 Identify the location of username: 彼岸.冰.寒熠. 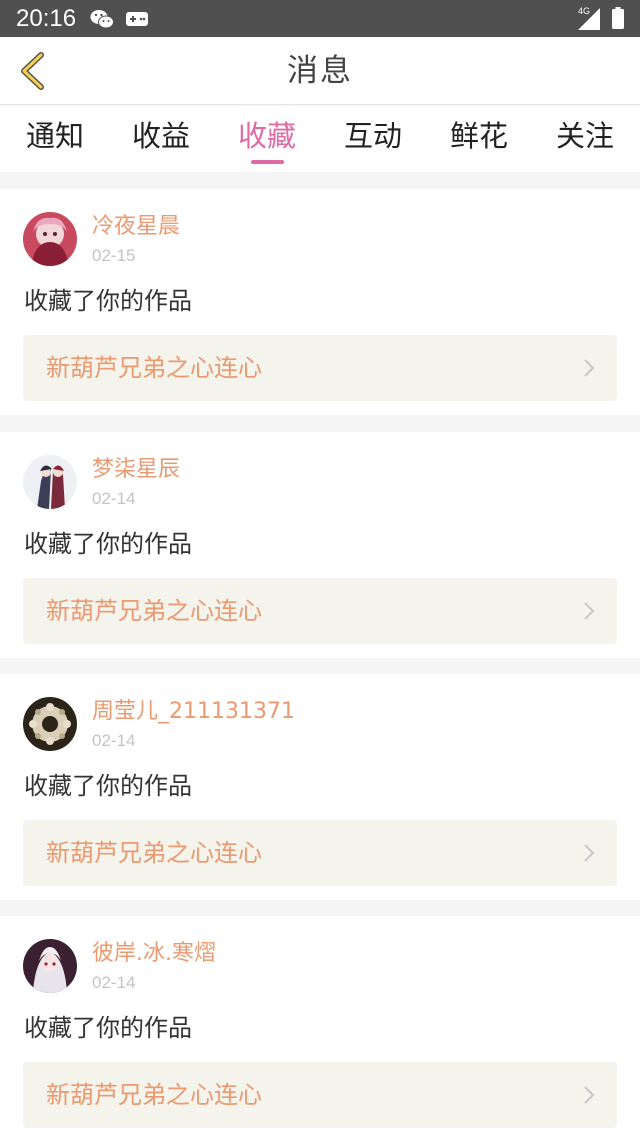
(154, 954).